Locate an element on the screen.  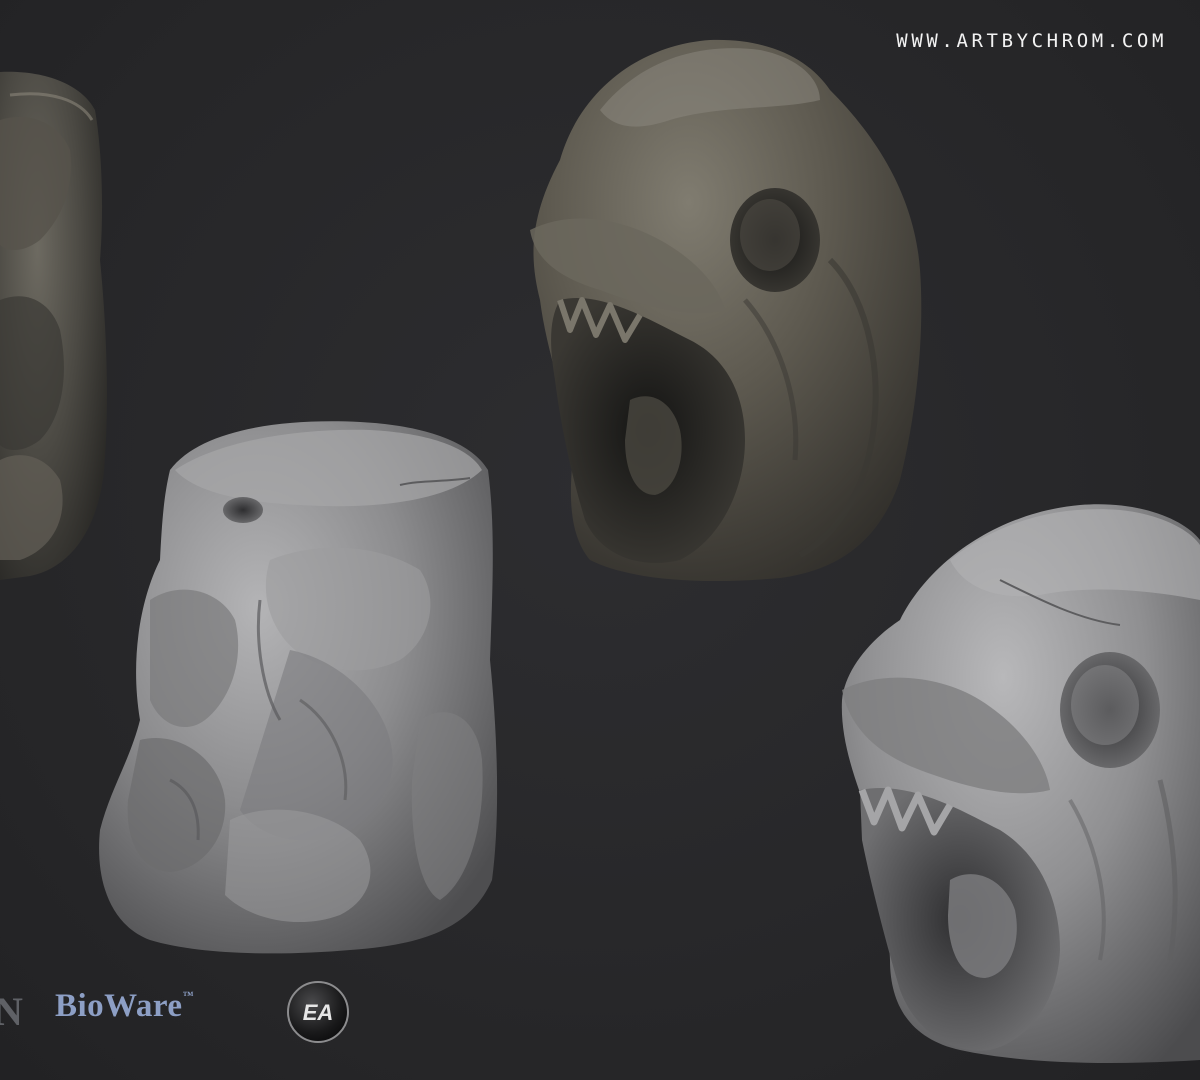
cropped-game-logo: N is located at coordinates (11, 1011).